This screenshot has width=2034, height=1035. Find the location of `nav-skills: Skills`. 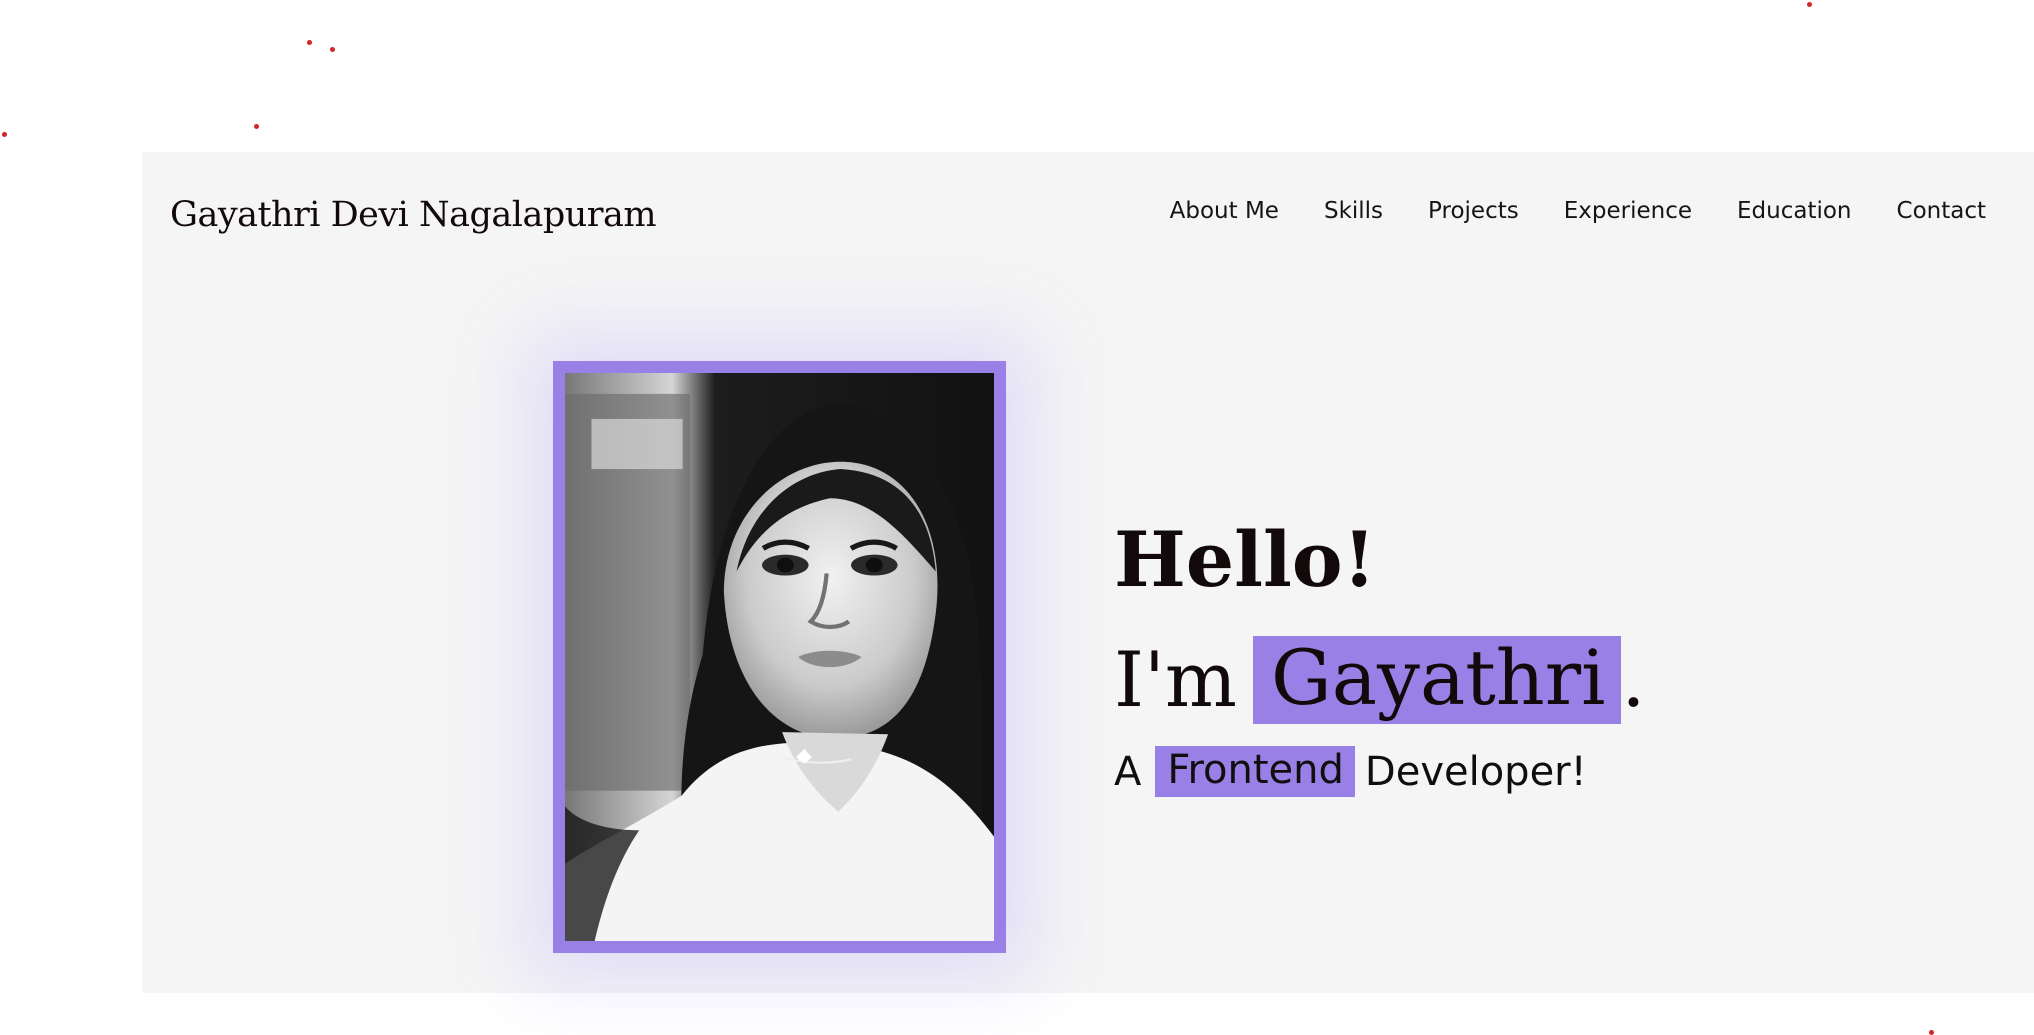

nav-skills: Skills is located at coordinates (1353, 212).